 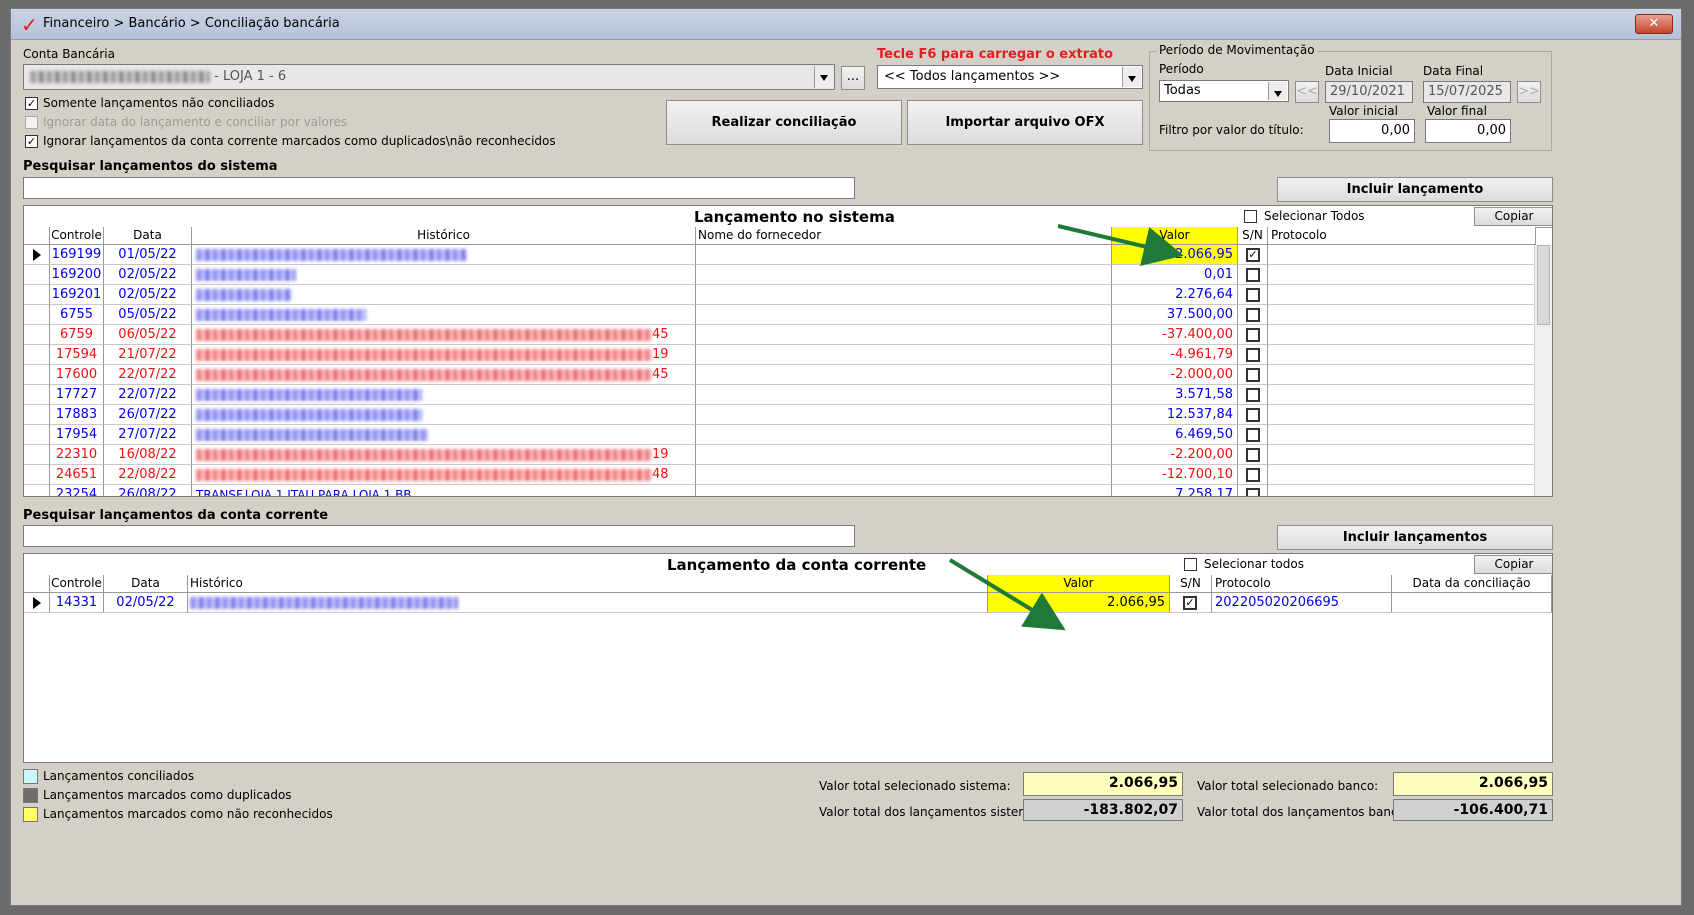 What do you see at coordinates (1066, 427) in the screenshot?
I see `annotation-arrows` at bounding box center [1066, 427].